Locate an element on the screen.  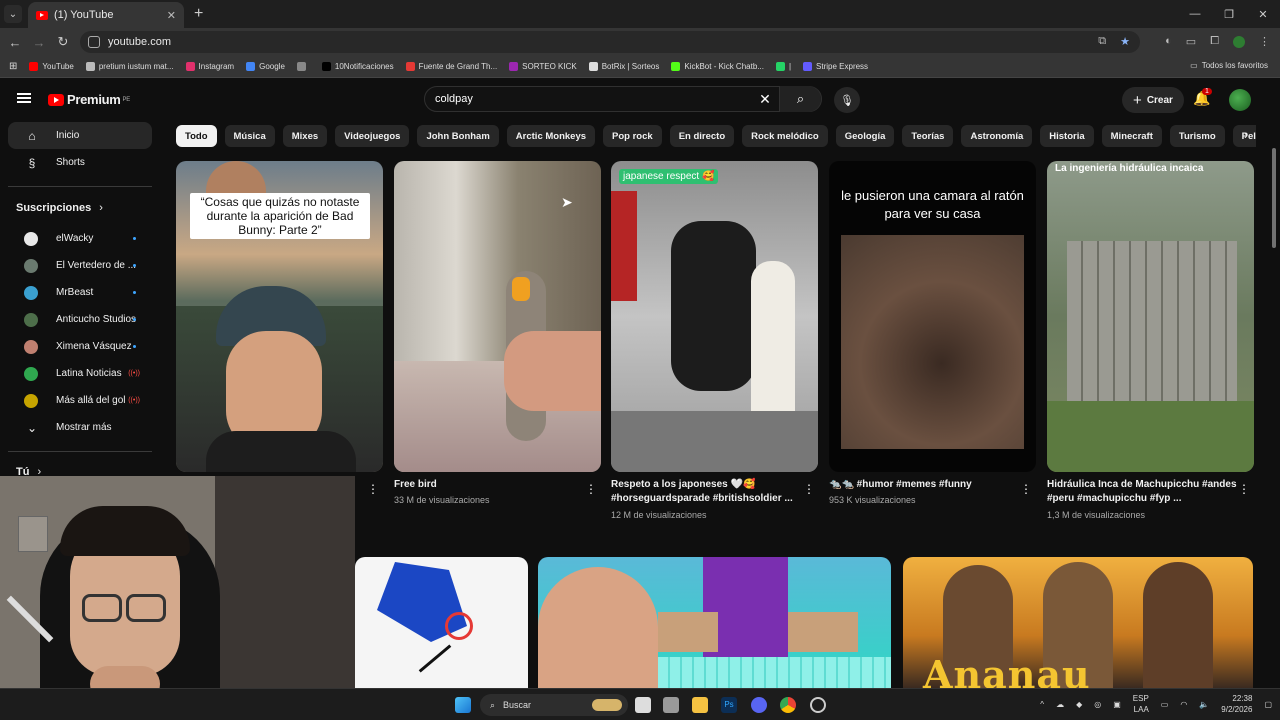
bookmark-item: | is located at coordinates (783, 66).